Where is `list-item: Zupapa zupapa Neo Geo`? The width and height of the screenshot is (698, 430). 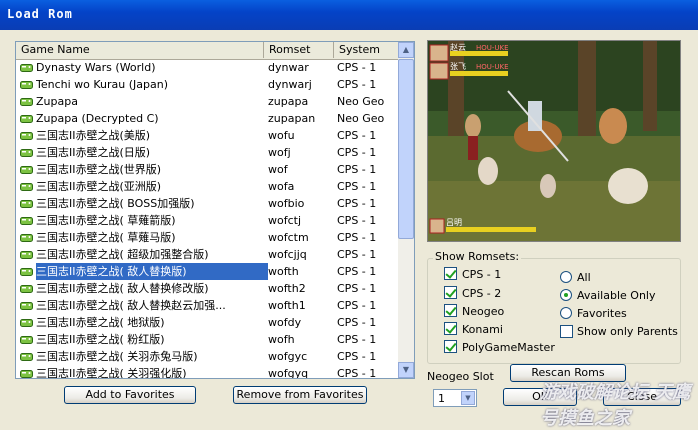 list-item: Zupapa zupapa Neo Geo is located at coordinates (208, 101).